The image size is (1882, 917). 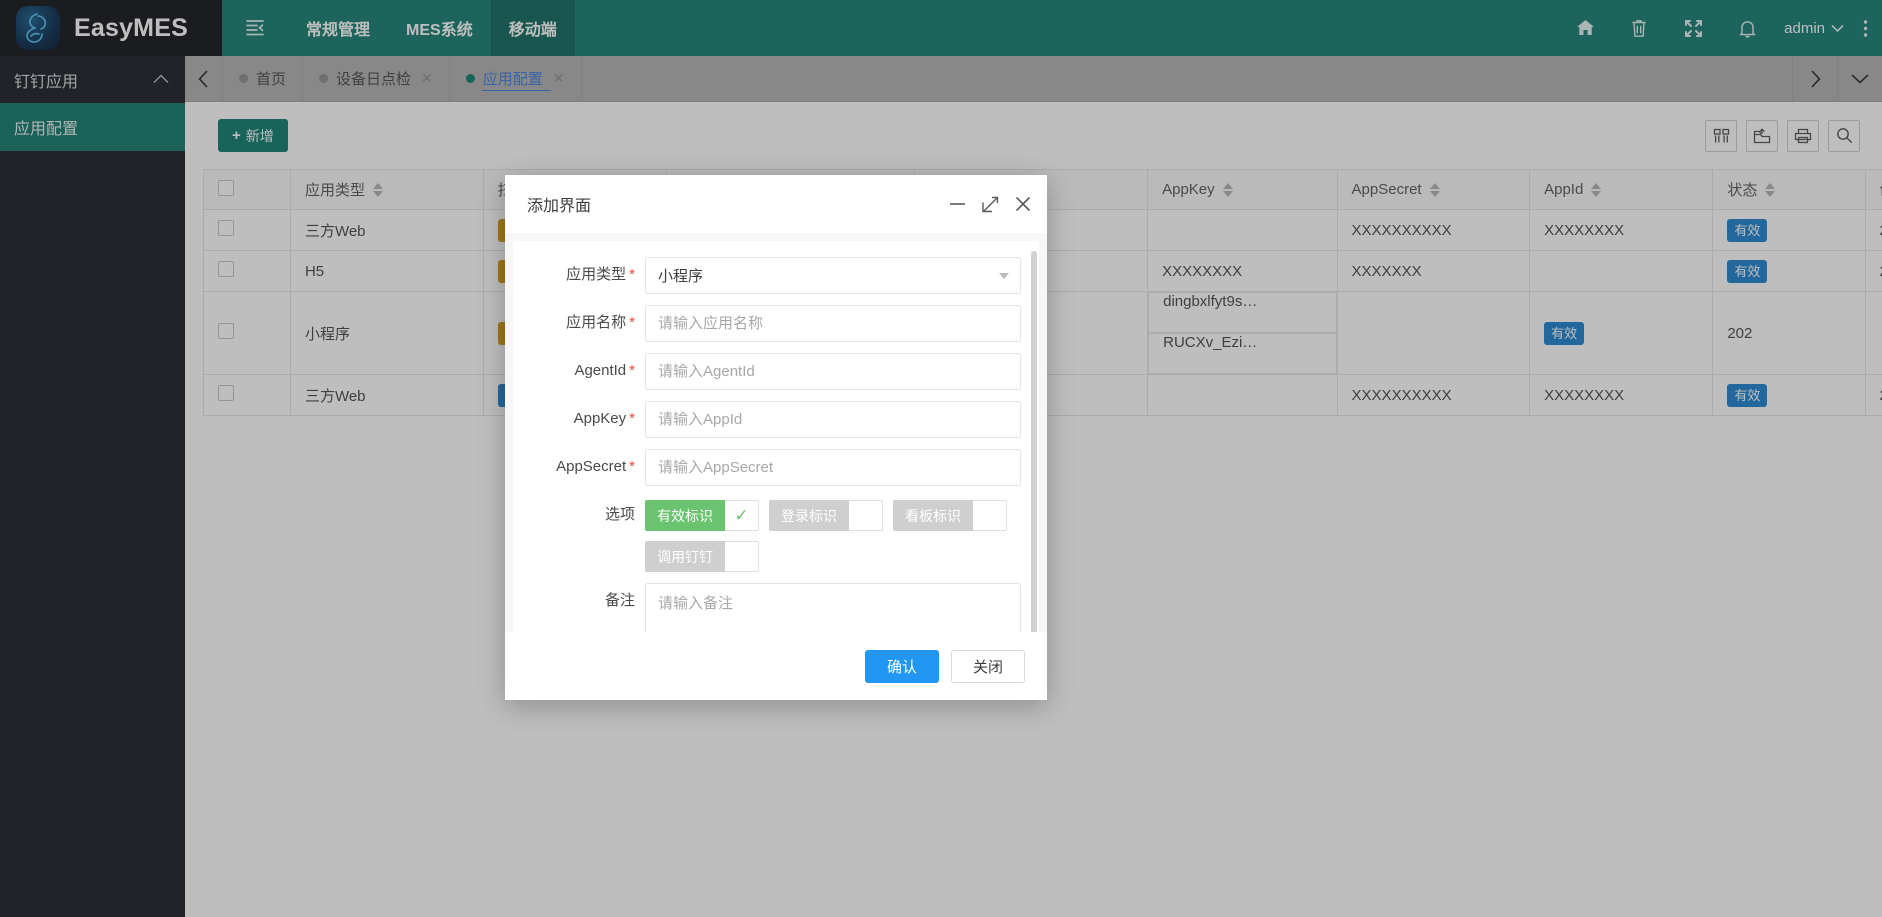 I want to click on maximize-icon, so click(x=990, y=204).